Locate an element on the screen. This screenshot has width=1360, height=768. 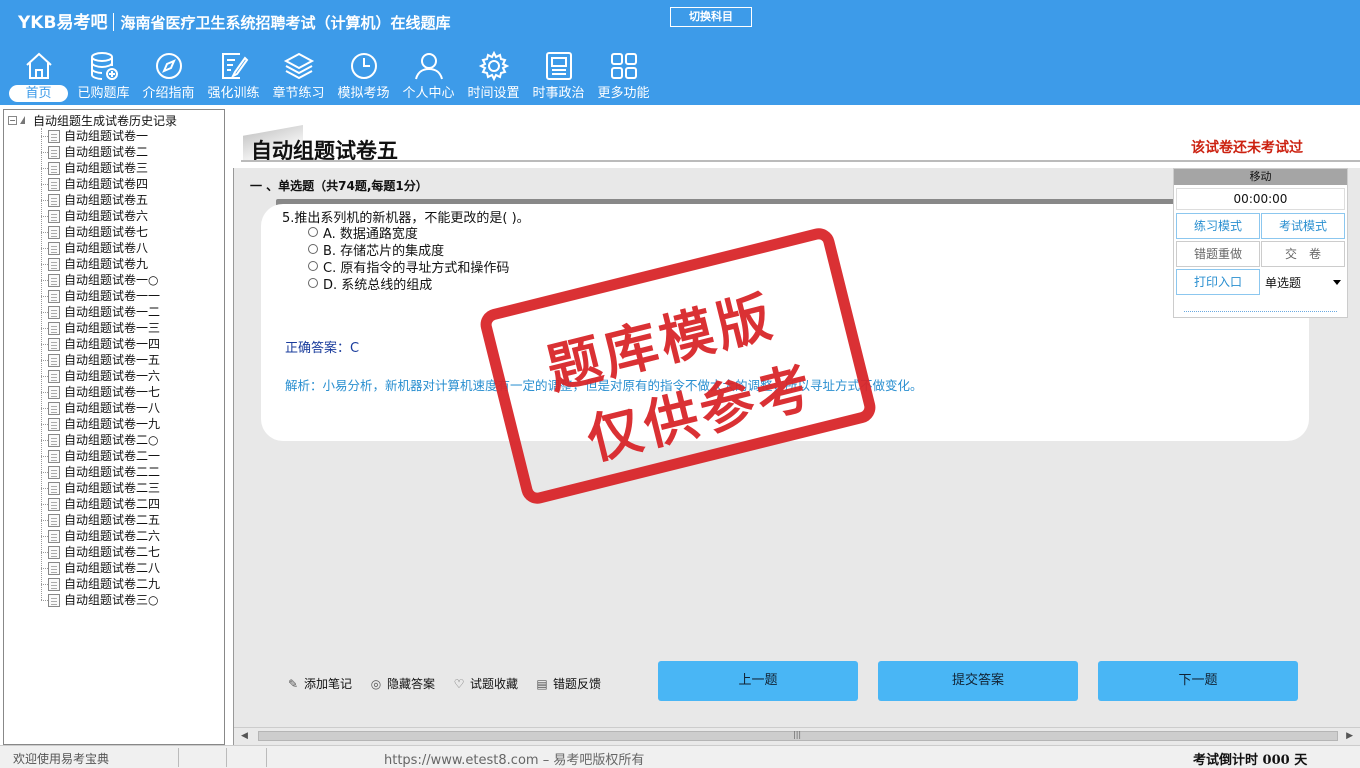
nav-profile: 个人中心 is located at coordinates (428, 75).